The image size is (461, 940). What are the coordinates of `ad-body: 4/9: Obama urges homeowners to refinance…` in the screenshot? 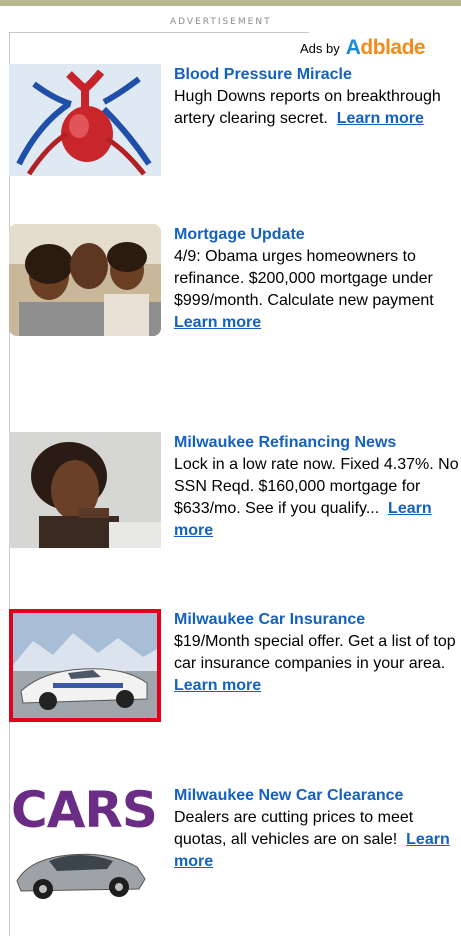 It's located at (304, 278).